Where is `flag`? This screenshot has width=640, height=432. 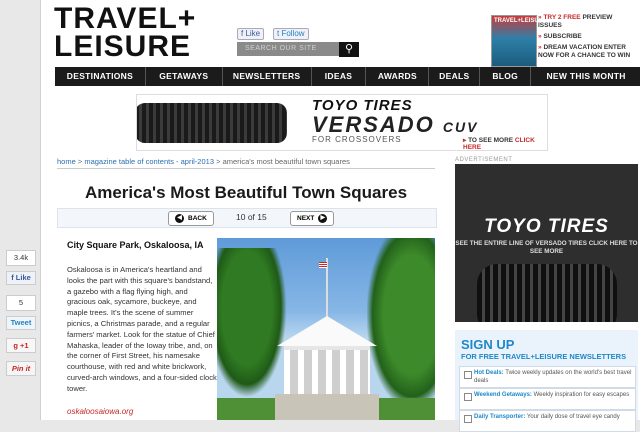
flag is located at coordinates (323, 265).